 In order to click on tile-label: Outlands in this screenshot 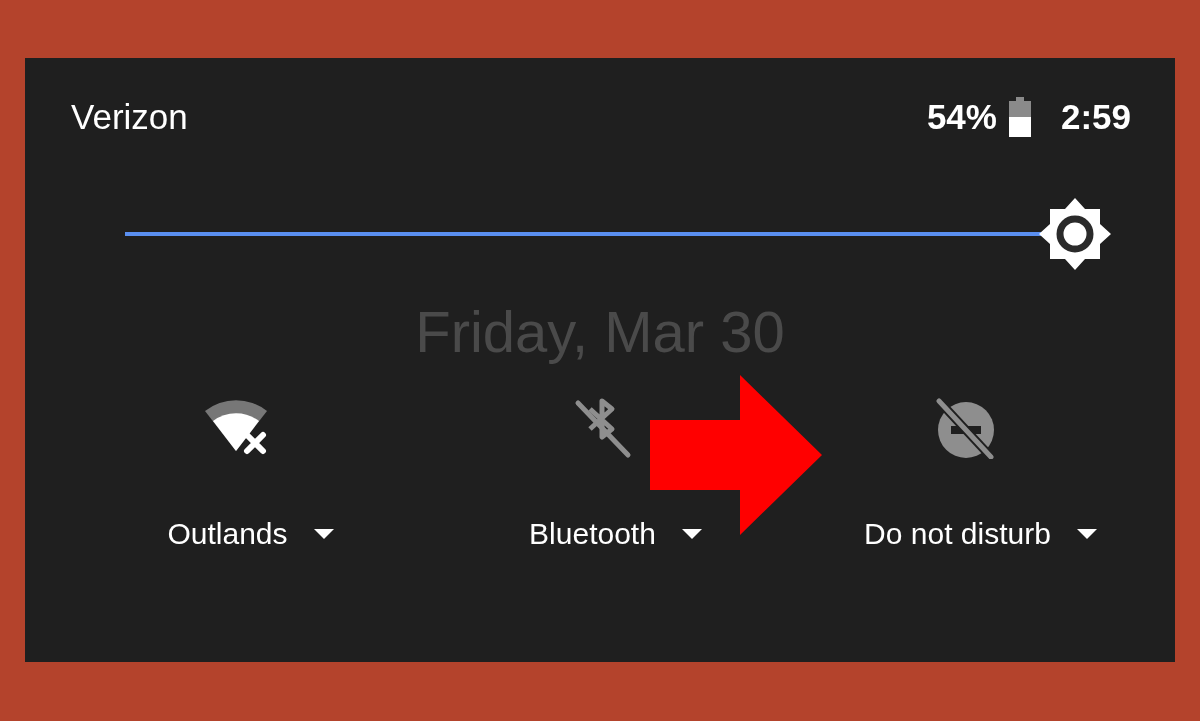, I will do `click(227, 534)`.